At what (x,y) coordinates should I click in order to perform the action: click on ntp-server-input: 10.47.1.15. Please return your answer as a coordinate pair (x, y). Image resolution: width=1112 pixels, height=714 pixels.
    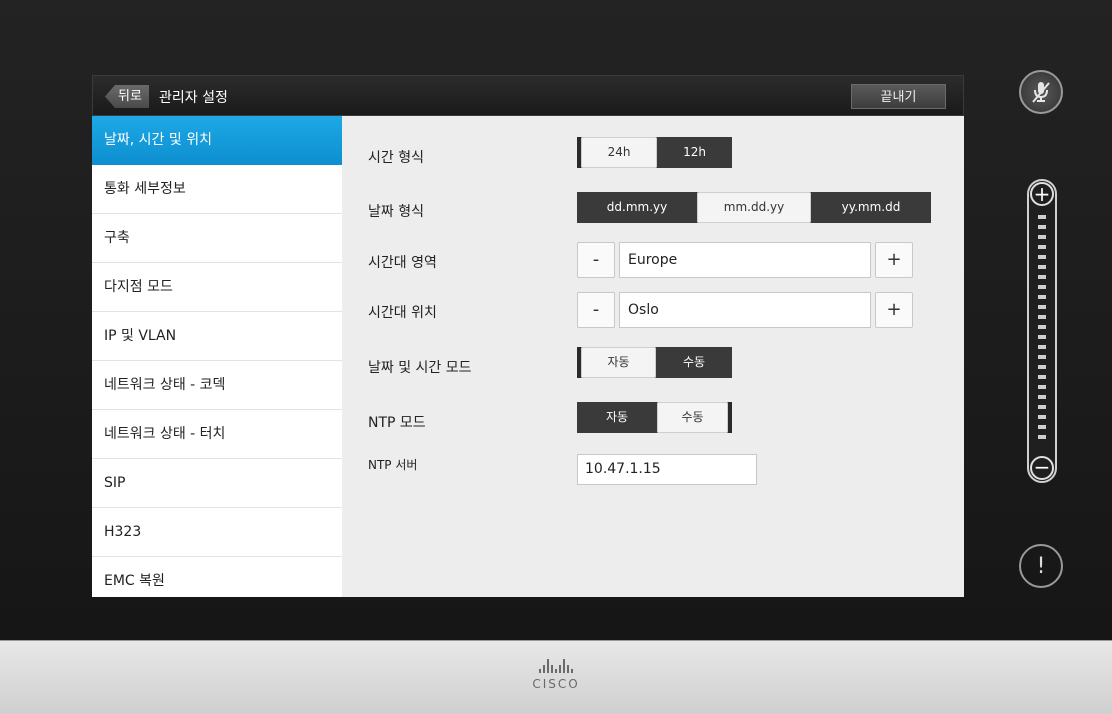
    Looking at the image, I should click on (667, 469).